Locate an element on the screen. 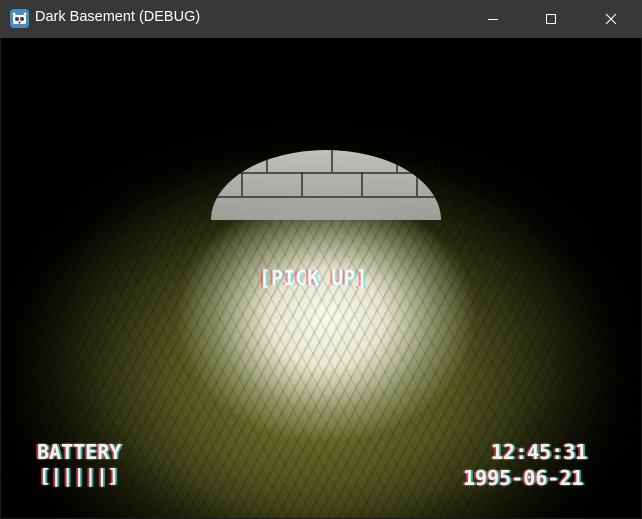 This screenshot has height=519, width=642. close-icon is located at coordinates (611, 19).